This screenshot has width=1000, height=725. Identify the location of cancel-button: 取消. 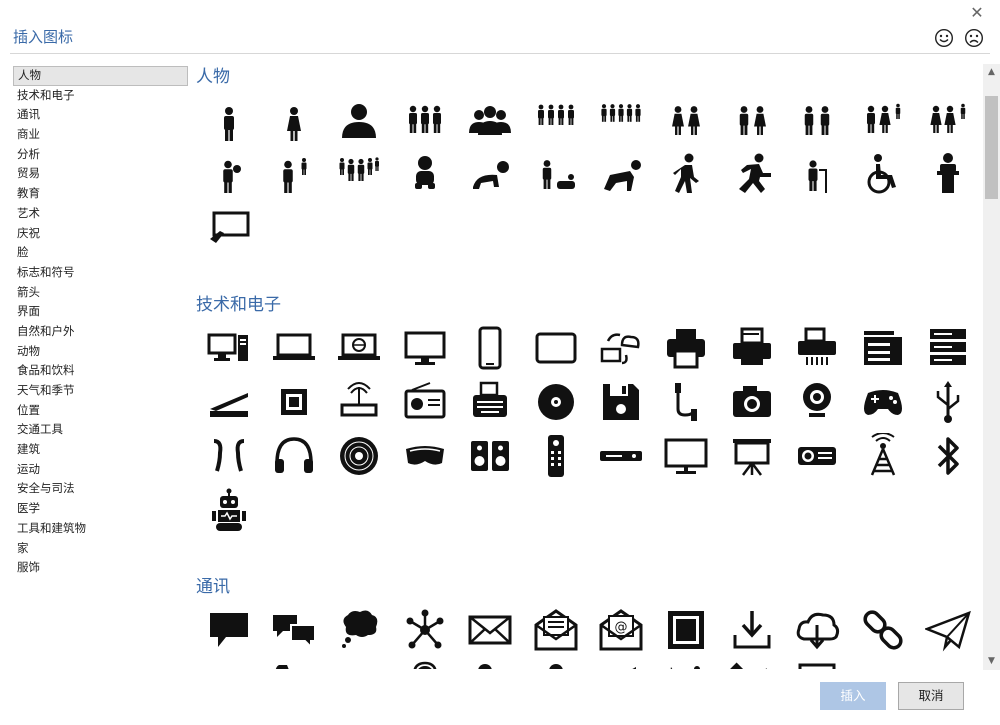
(931, 696).